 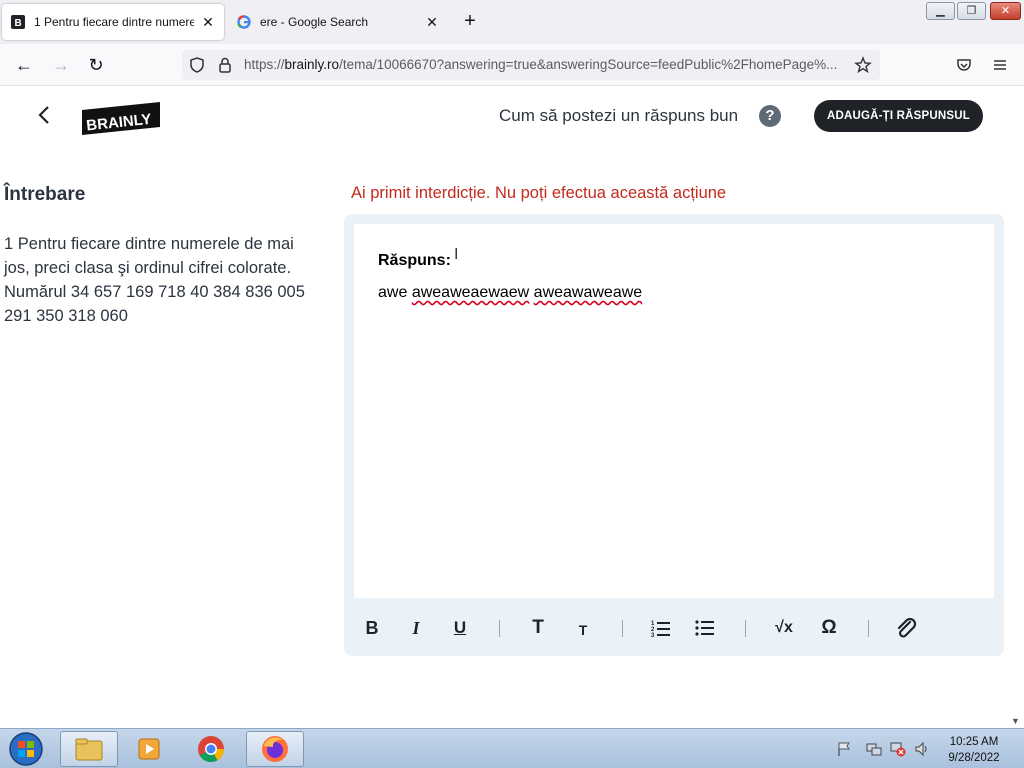 I want to click on numbered-list-icon: 123, so click(x=661, y=628).